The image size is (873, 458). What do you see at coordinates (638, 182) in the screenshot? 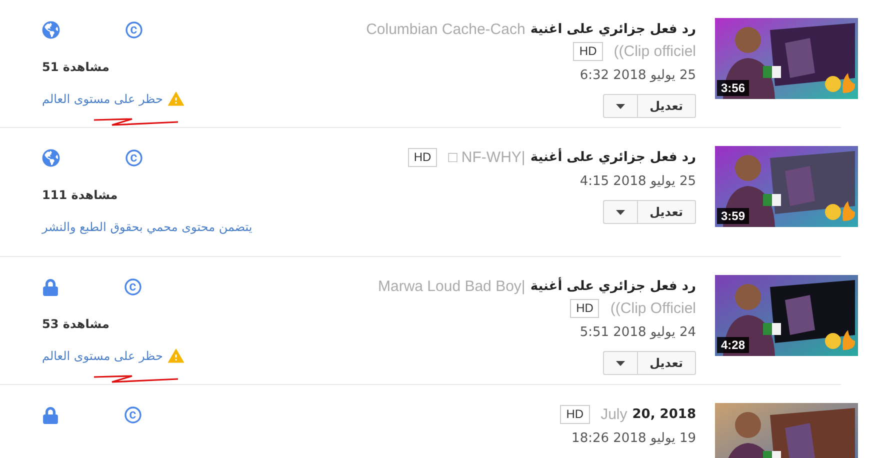
I see `upload-date: 25 يوليو 2018 4:15` at bounding box center [638, 182].